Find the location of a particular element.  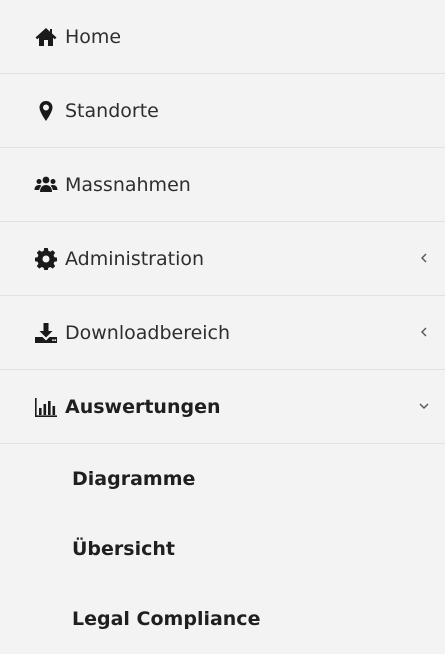

nav-item-label: Home is located at coordinates (93, 37).